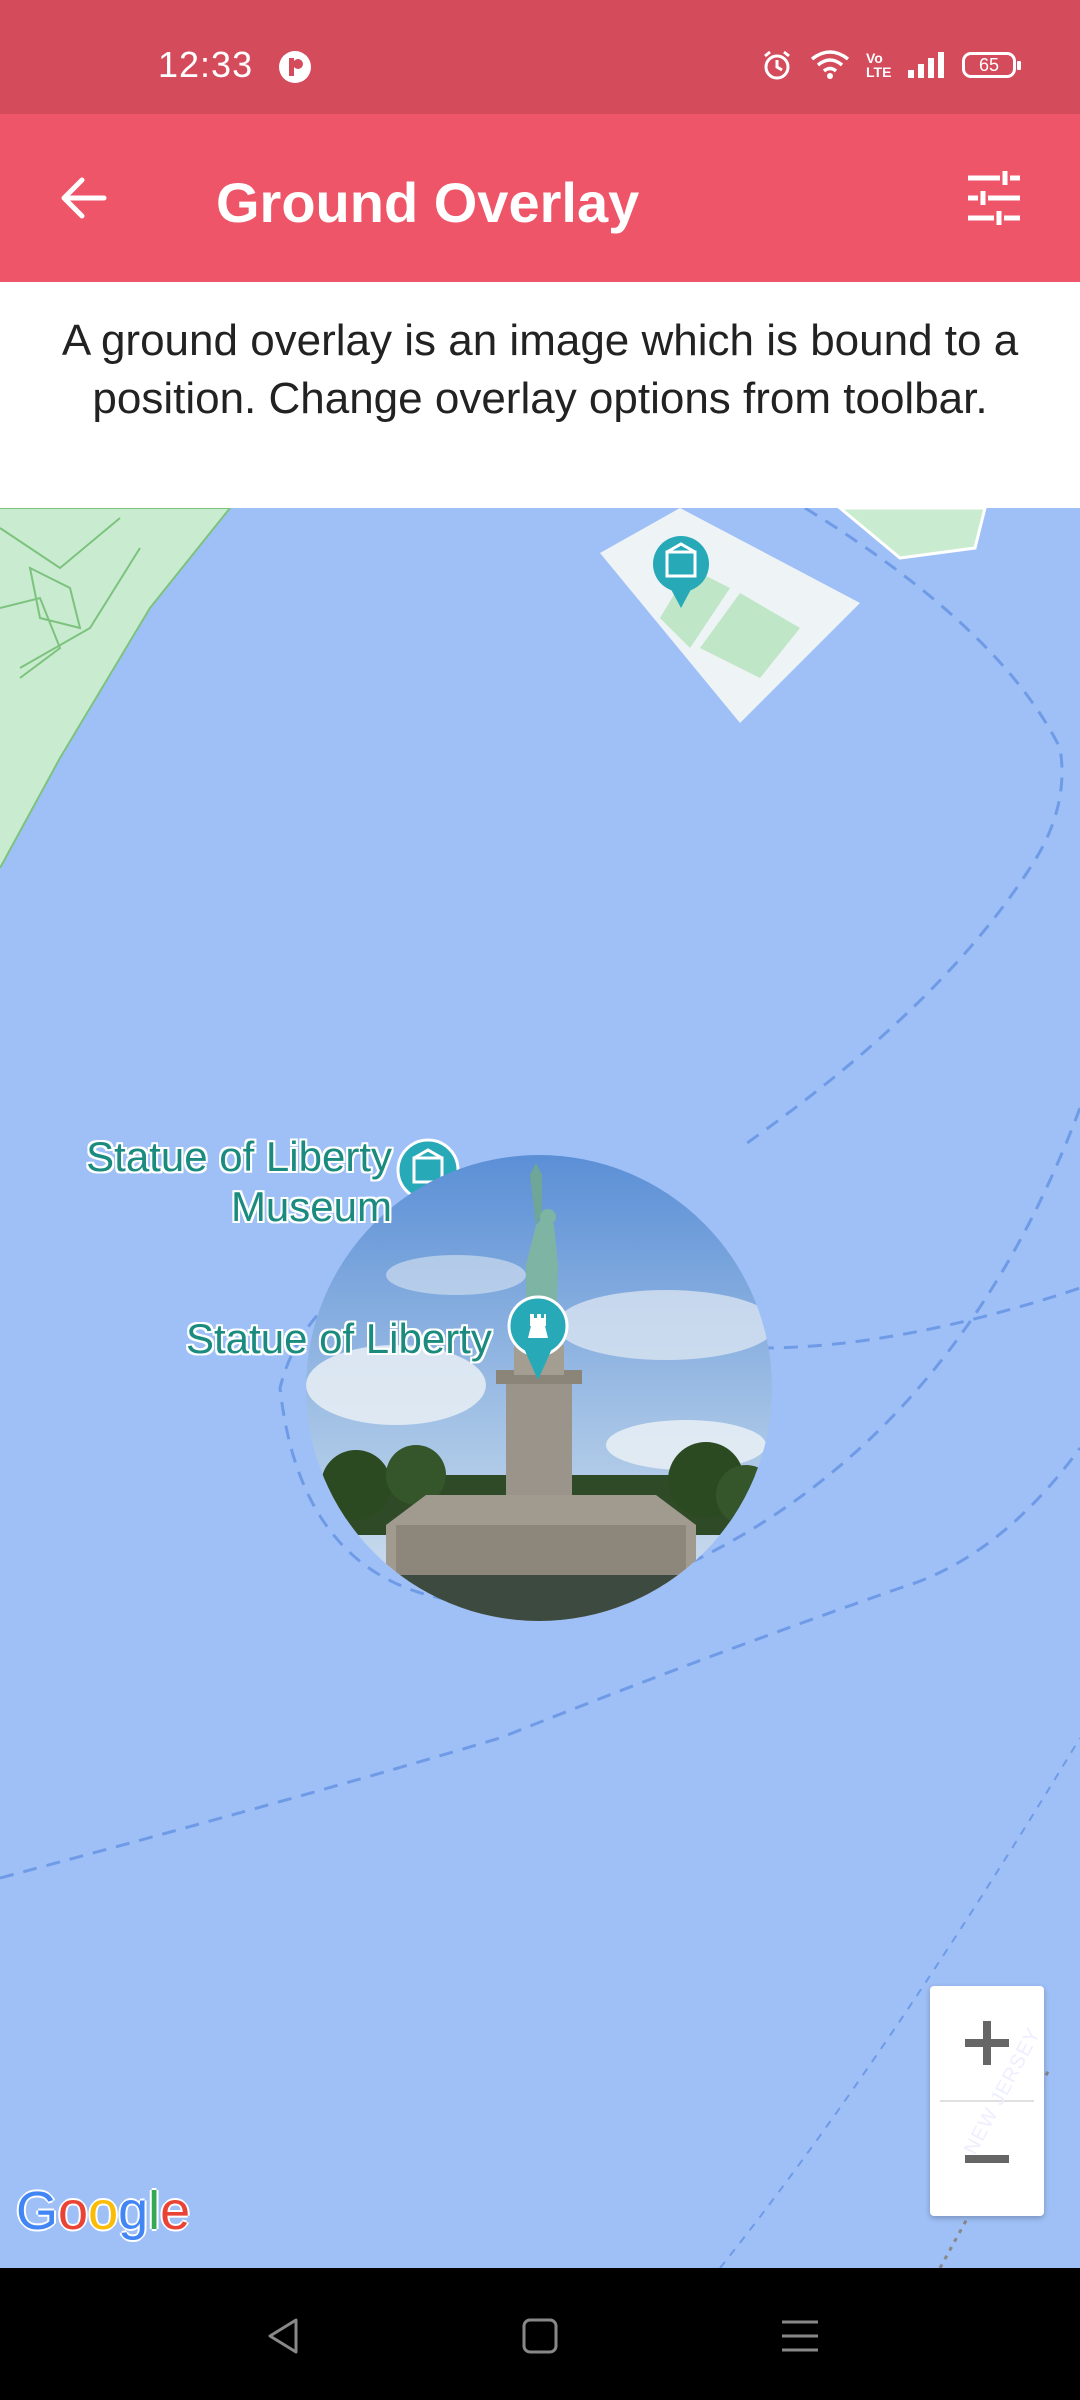 This screenshot has width=1080, height=2400. What do you see at coordinates (538, 1339) in the screenshot?
I see `statue-pin` at bounding box center [538, 1339].